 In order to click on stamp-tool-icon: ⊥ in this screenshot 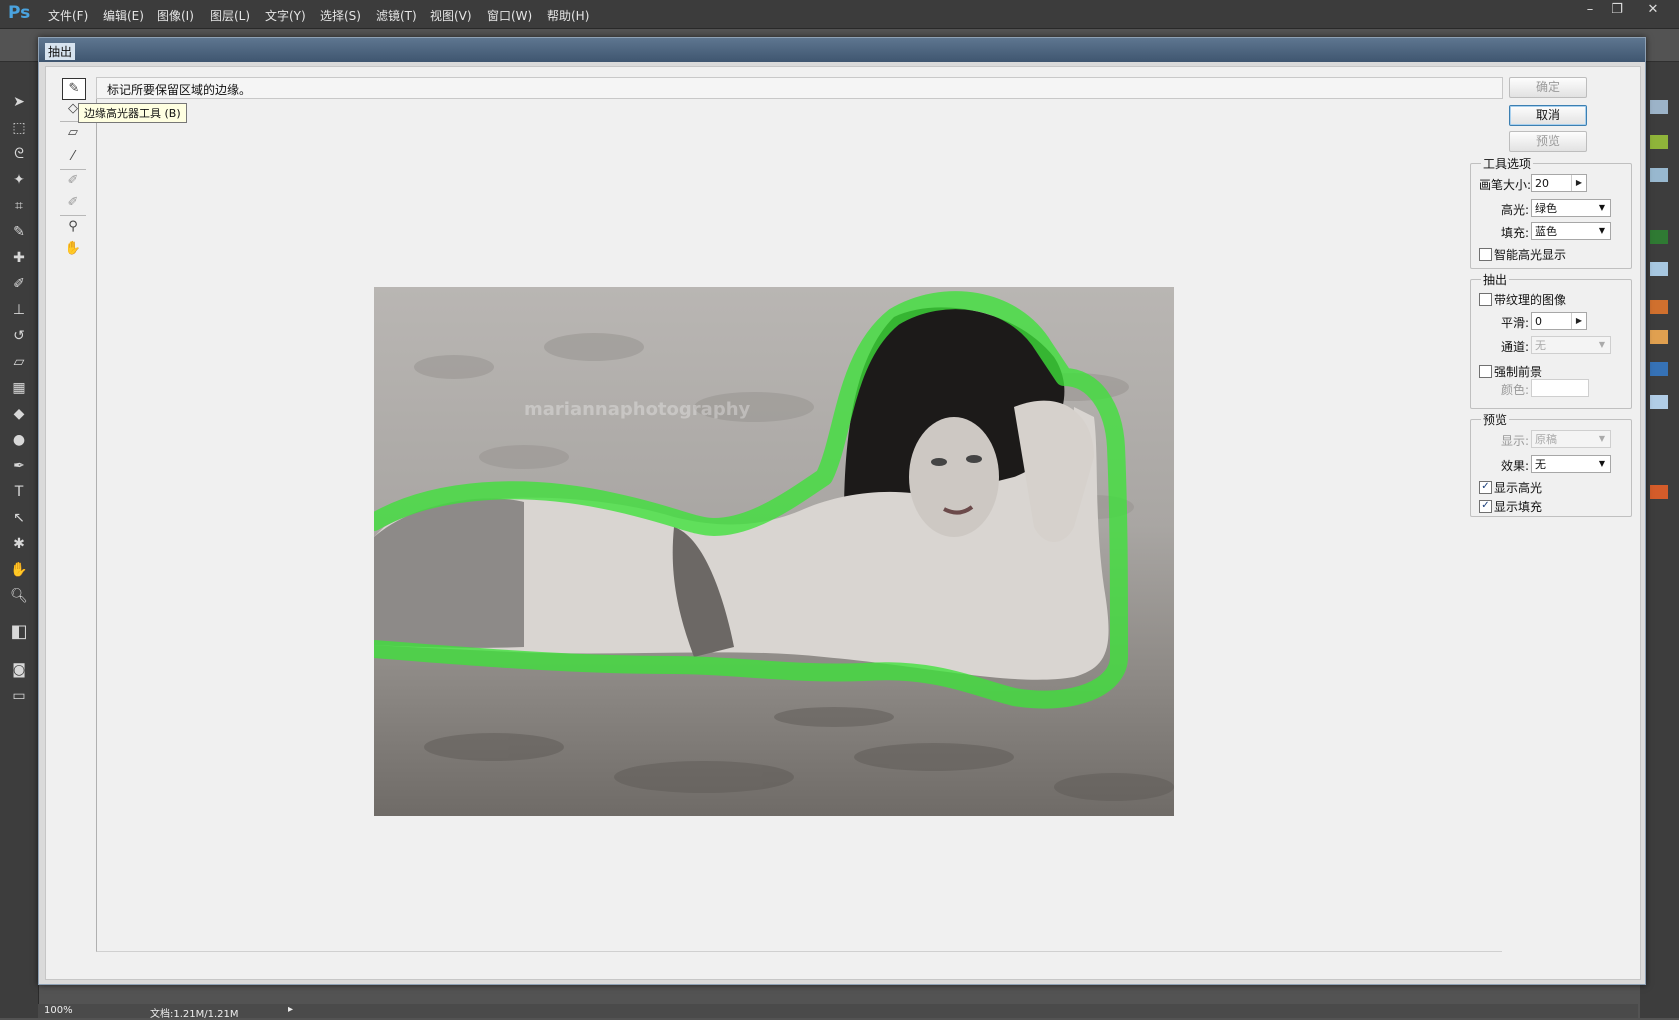, I will do `click(19, 310)`.